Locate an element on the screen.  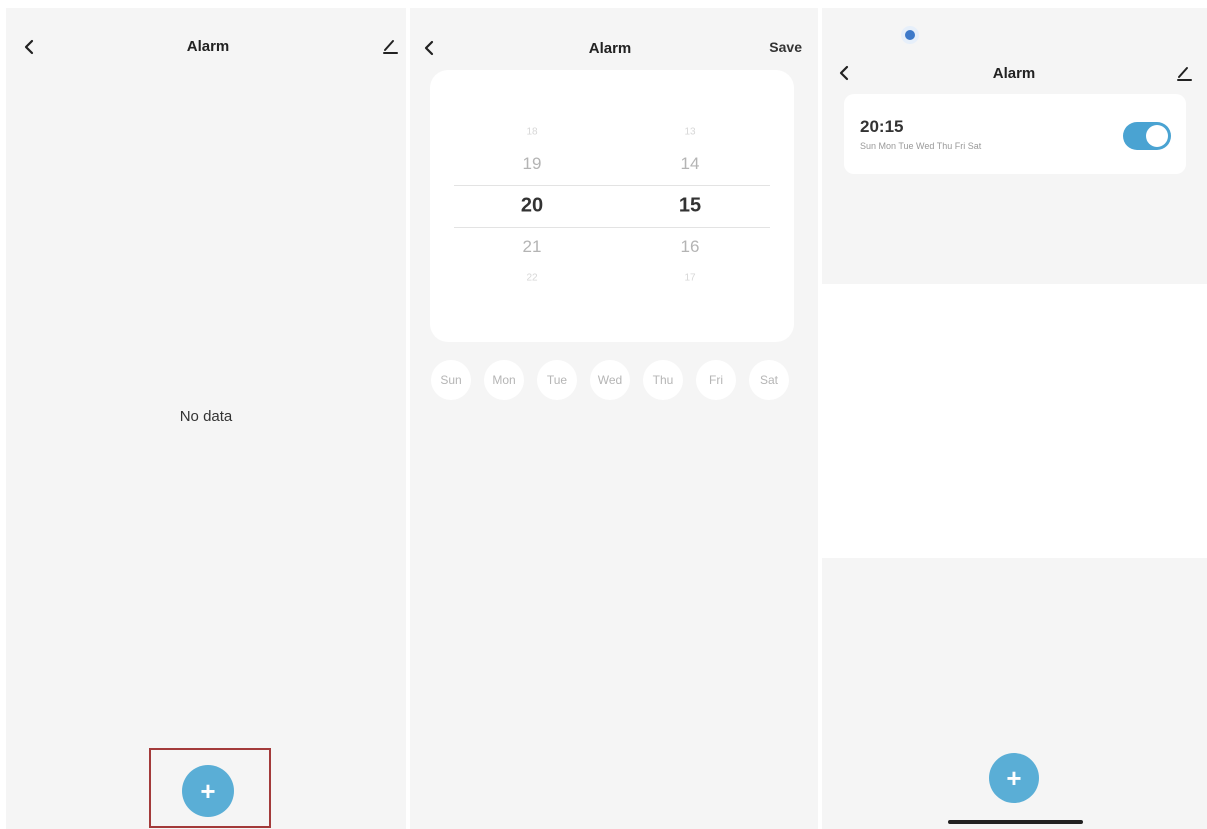
alarm-repeat-days: Sun Mon Tue Wed Thu Fri Sat is located at coordinates (921, 146).